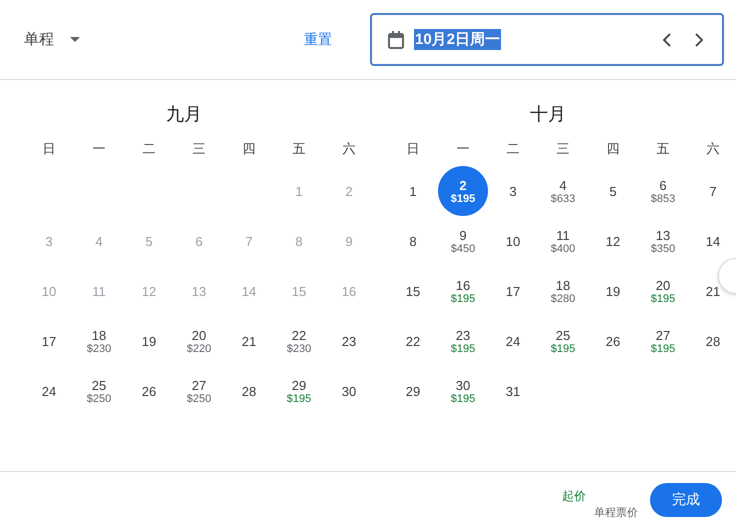 This screenshot has width=736, height=528. Describe the element at coordinates (513, 391) in the screenshot. I see `calendar-day: 31` at that location.